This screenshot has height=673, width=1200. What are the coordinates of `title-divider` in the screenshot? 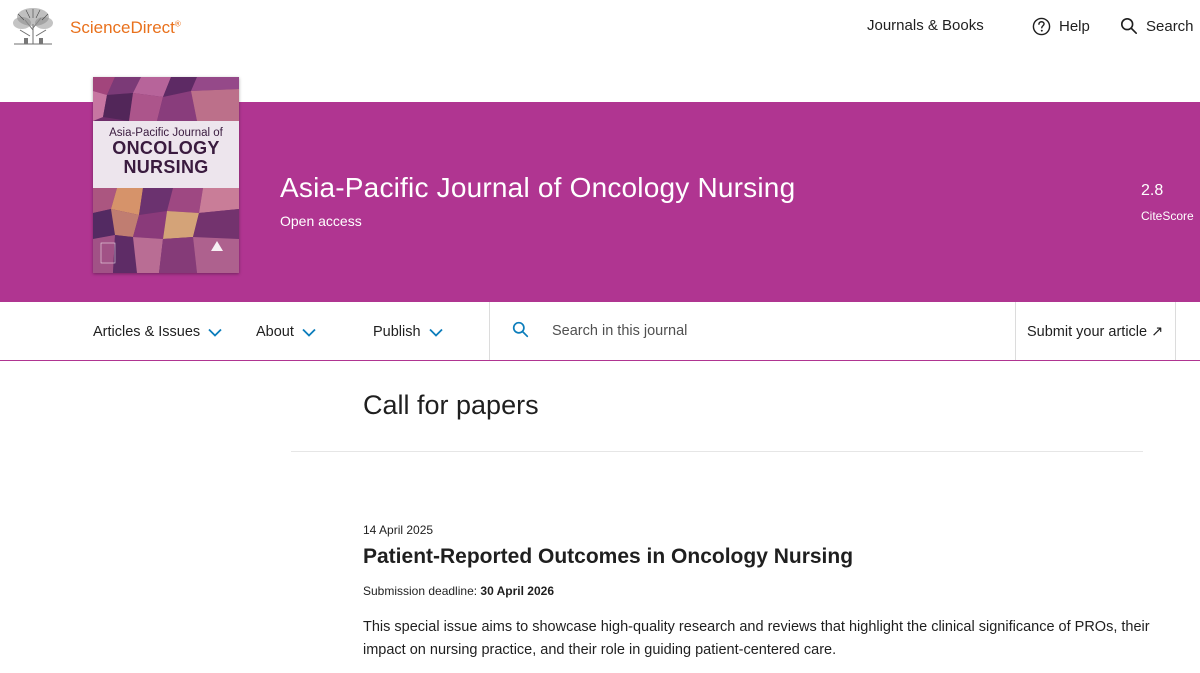 It's located at (717, 451).